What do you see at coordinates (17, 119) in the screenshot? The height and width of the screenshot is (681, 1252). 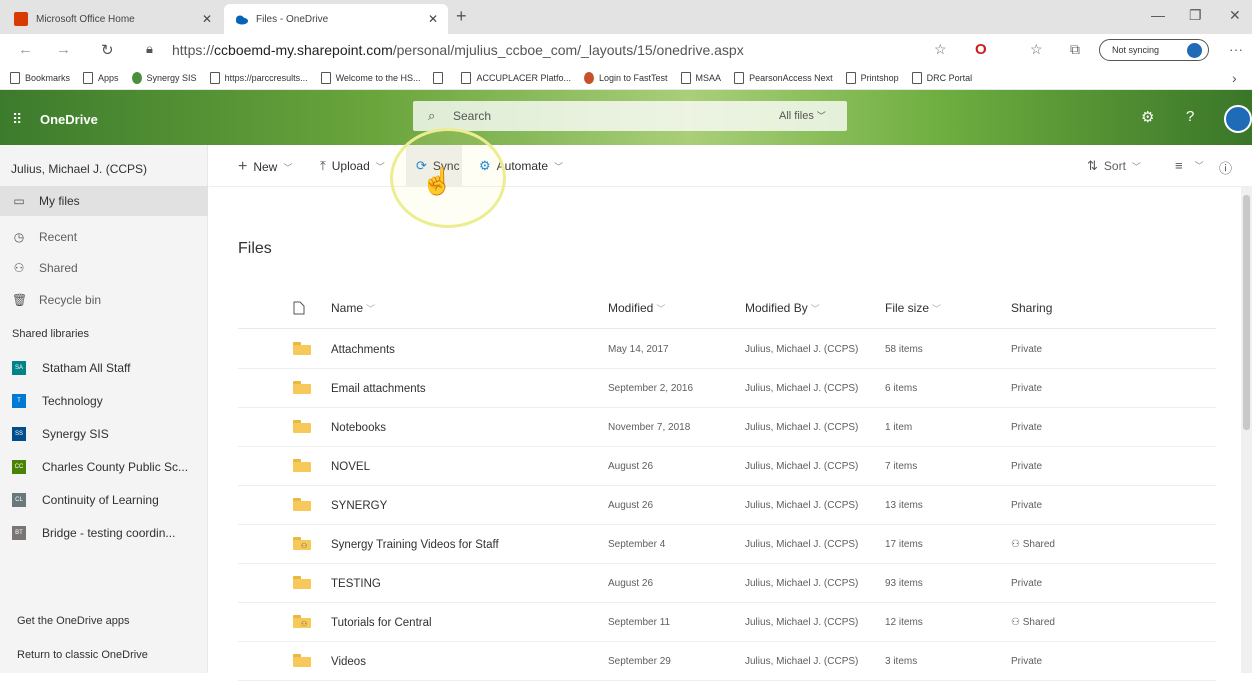 I see `app-launcher-icon: ⠿` at bounding box center [17, 119].